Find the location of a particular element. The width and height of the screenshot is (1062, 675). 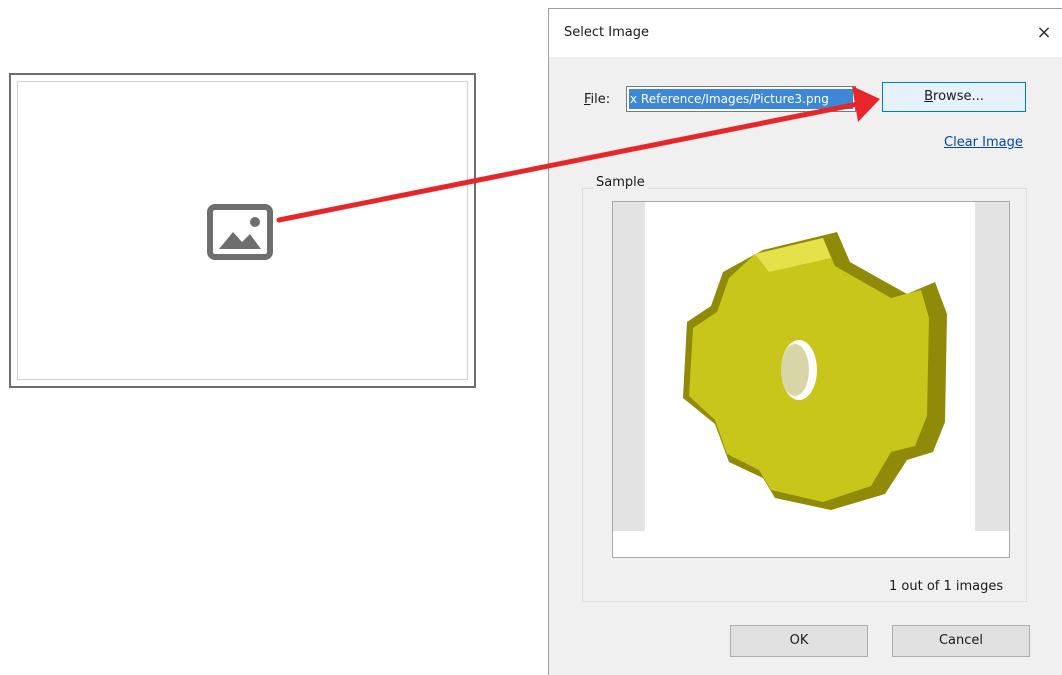

close-icon: × is located at coordinates (1044, 33).